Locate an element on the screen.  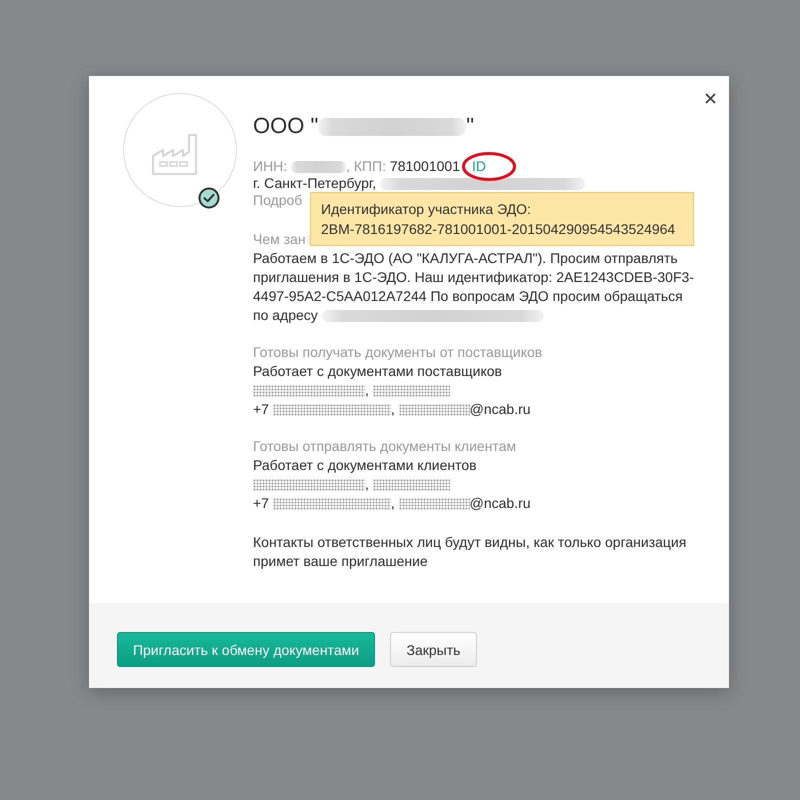
section-heading: Готовы отправлять документы клиентам is located at coordinates (384, 446).